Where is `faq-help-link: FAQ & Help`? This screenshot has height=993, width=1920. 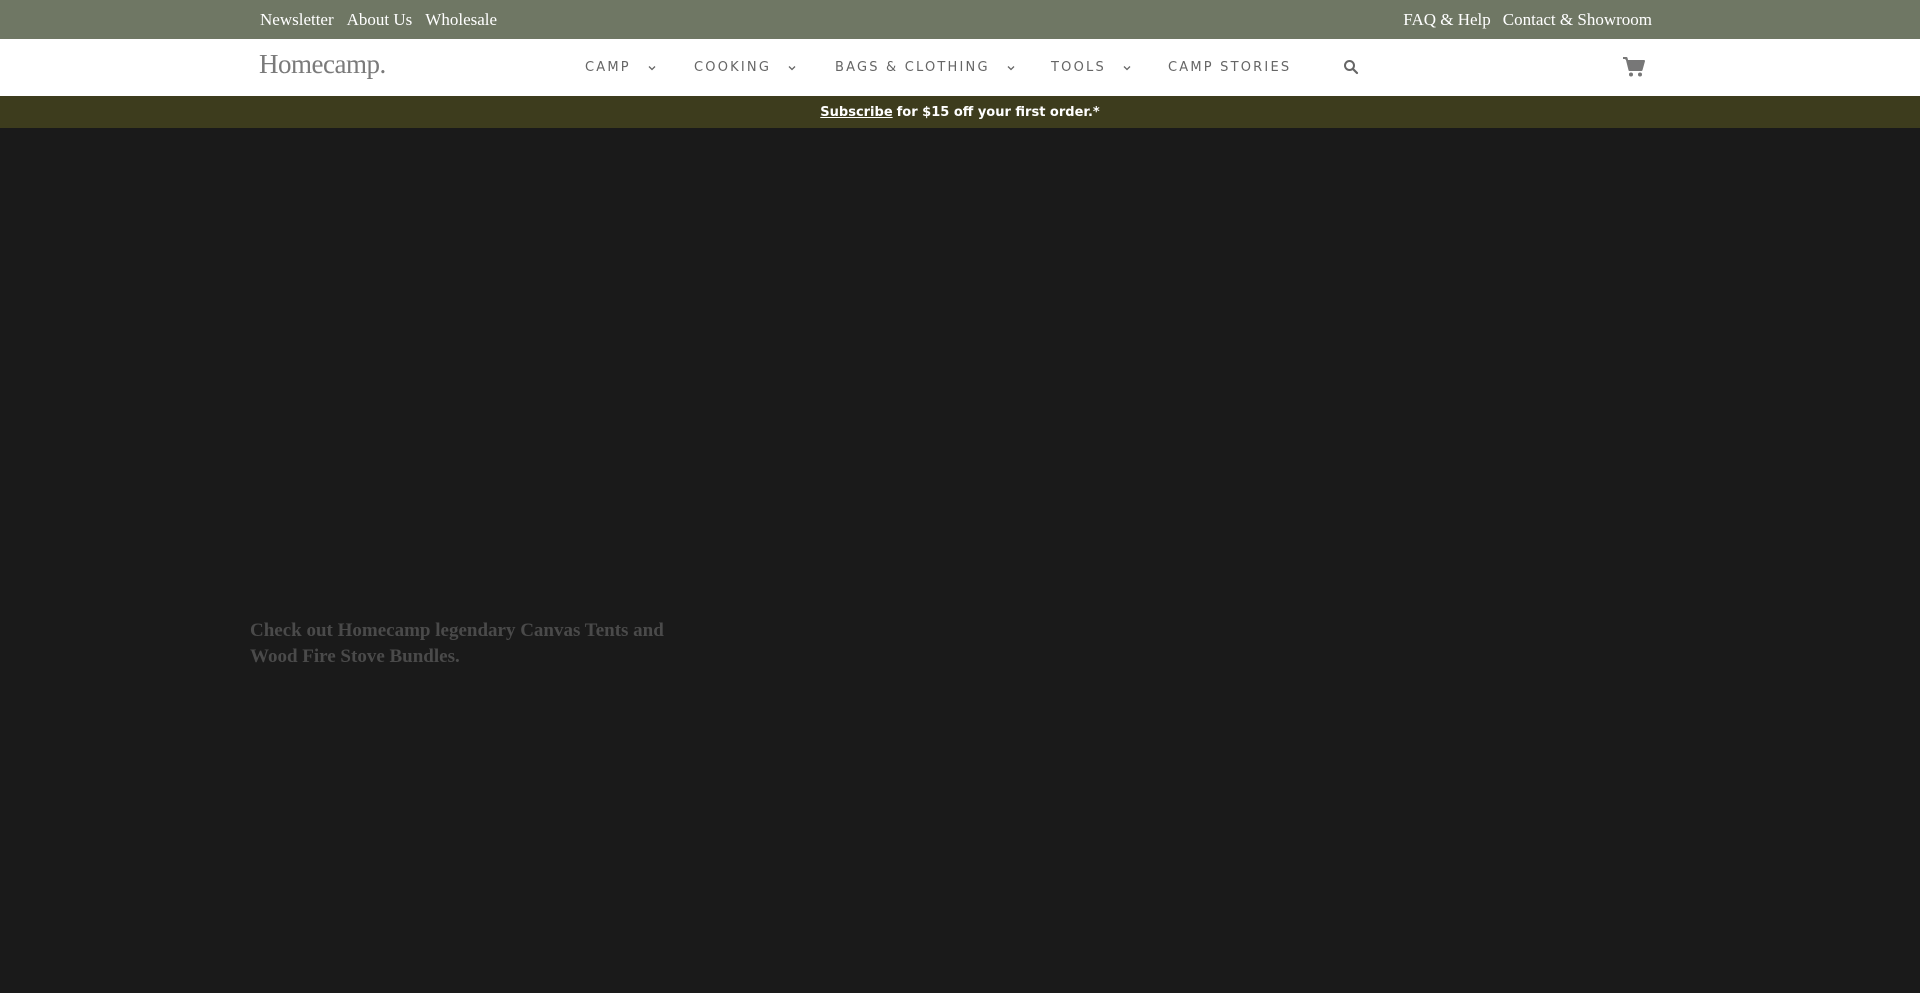 faq-help-link: FAQ & Help is located at coordinates (1447, 20).